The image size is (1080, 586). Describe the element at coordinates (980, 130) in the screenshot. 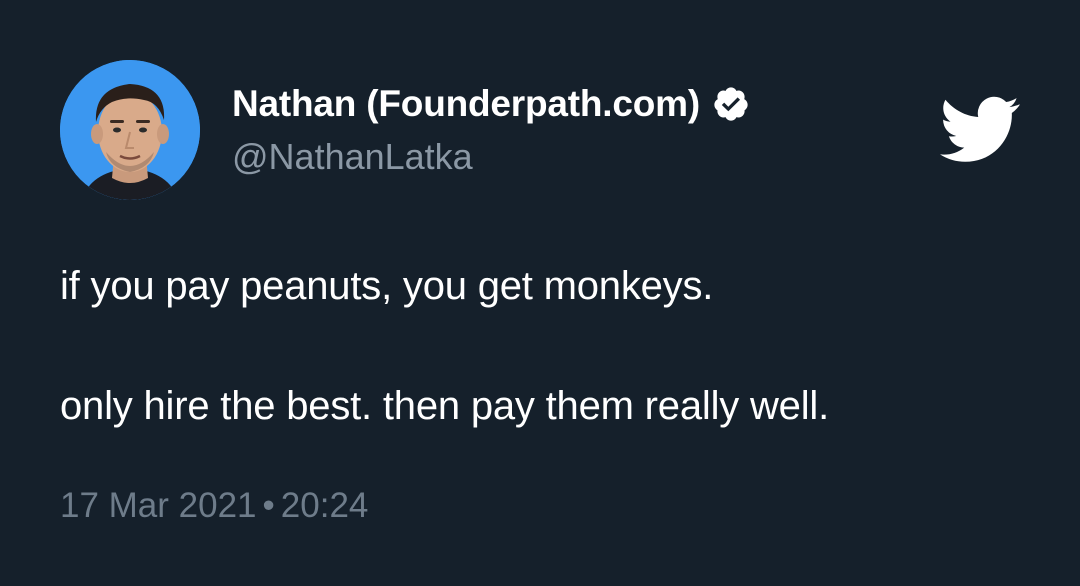

I see `twitter-bird-icon` at that location.